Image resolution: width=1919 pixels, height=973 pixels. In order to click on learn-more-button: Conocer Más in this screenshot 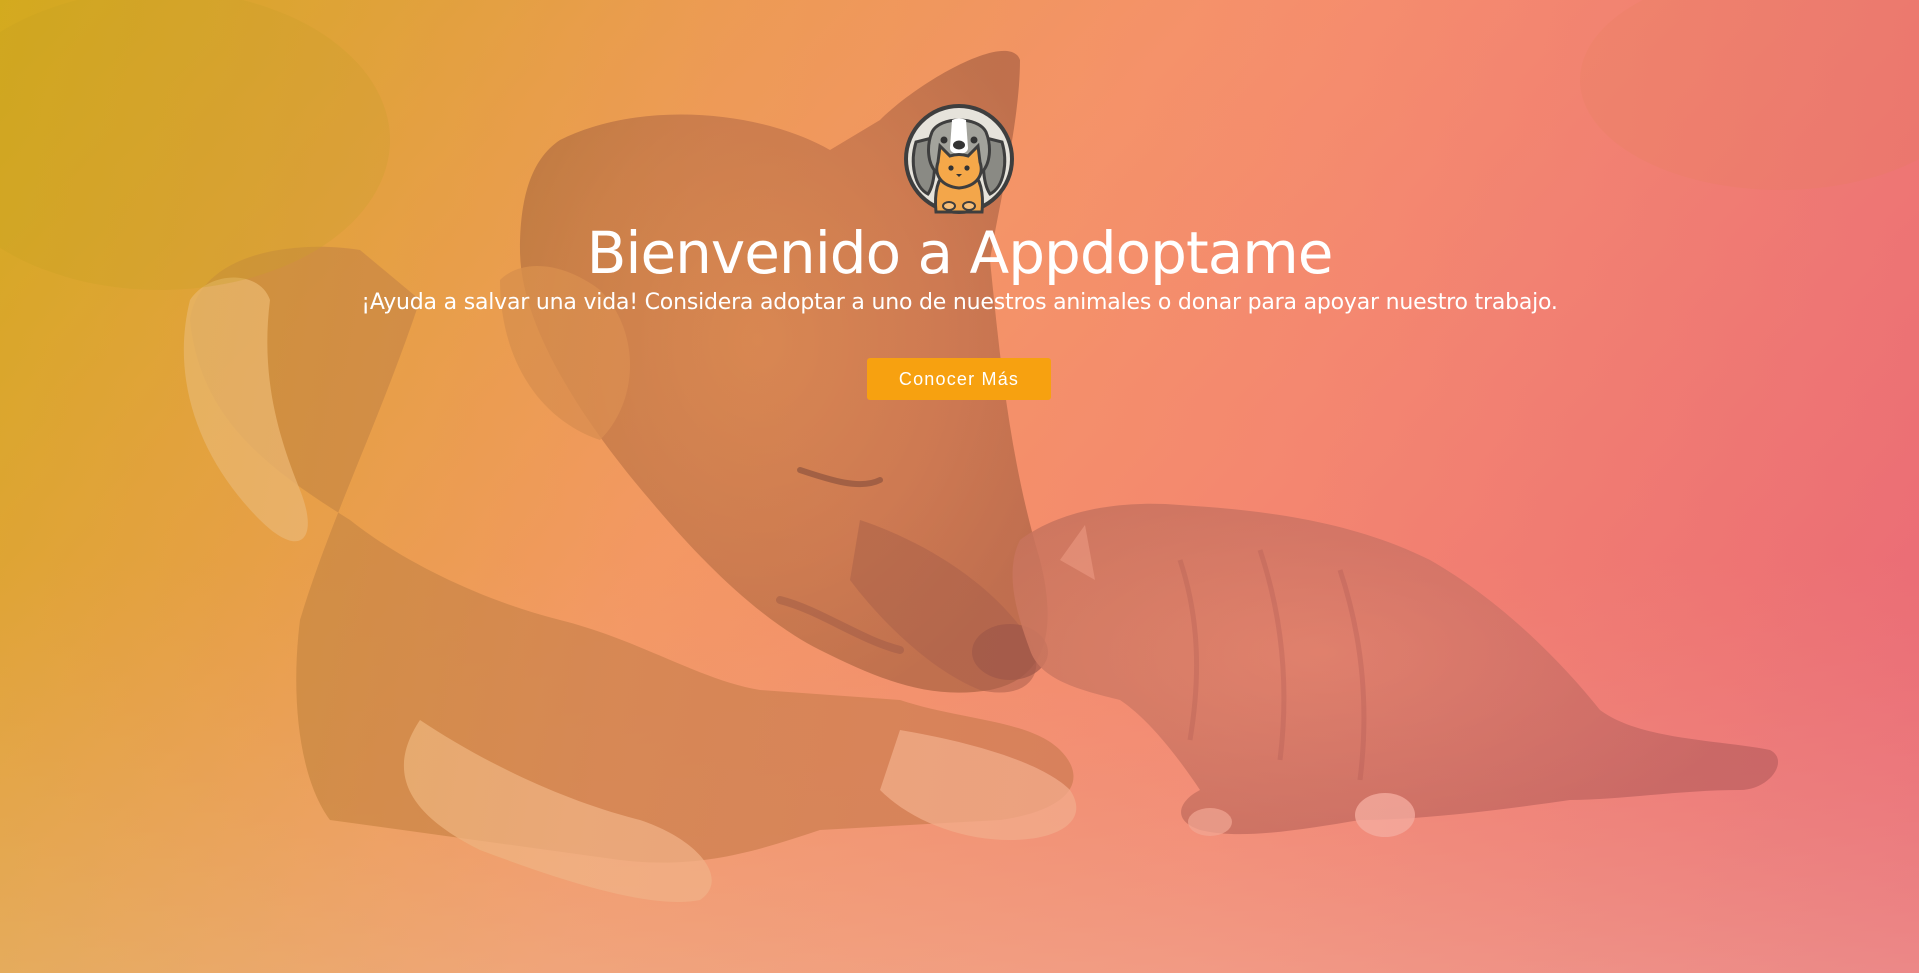, I will do `click(959, 379)`.